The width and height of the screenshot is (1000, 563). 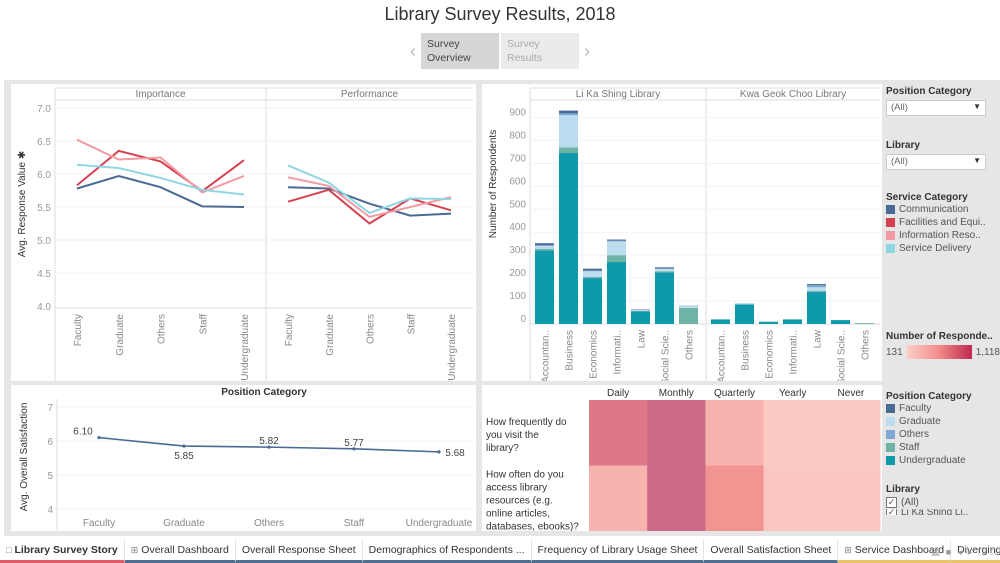 What do you see at coordinates (184, 523) in the screenshot?
I see `x-tick-label: Graduate` at bounding box center [184, 523].